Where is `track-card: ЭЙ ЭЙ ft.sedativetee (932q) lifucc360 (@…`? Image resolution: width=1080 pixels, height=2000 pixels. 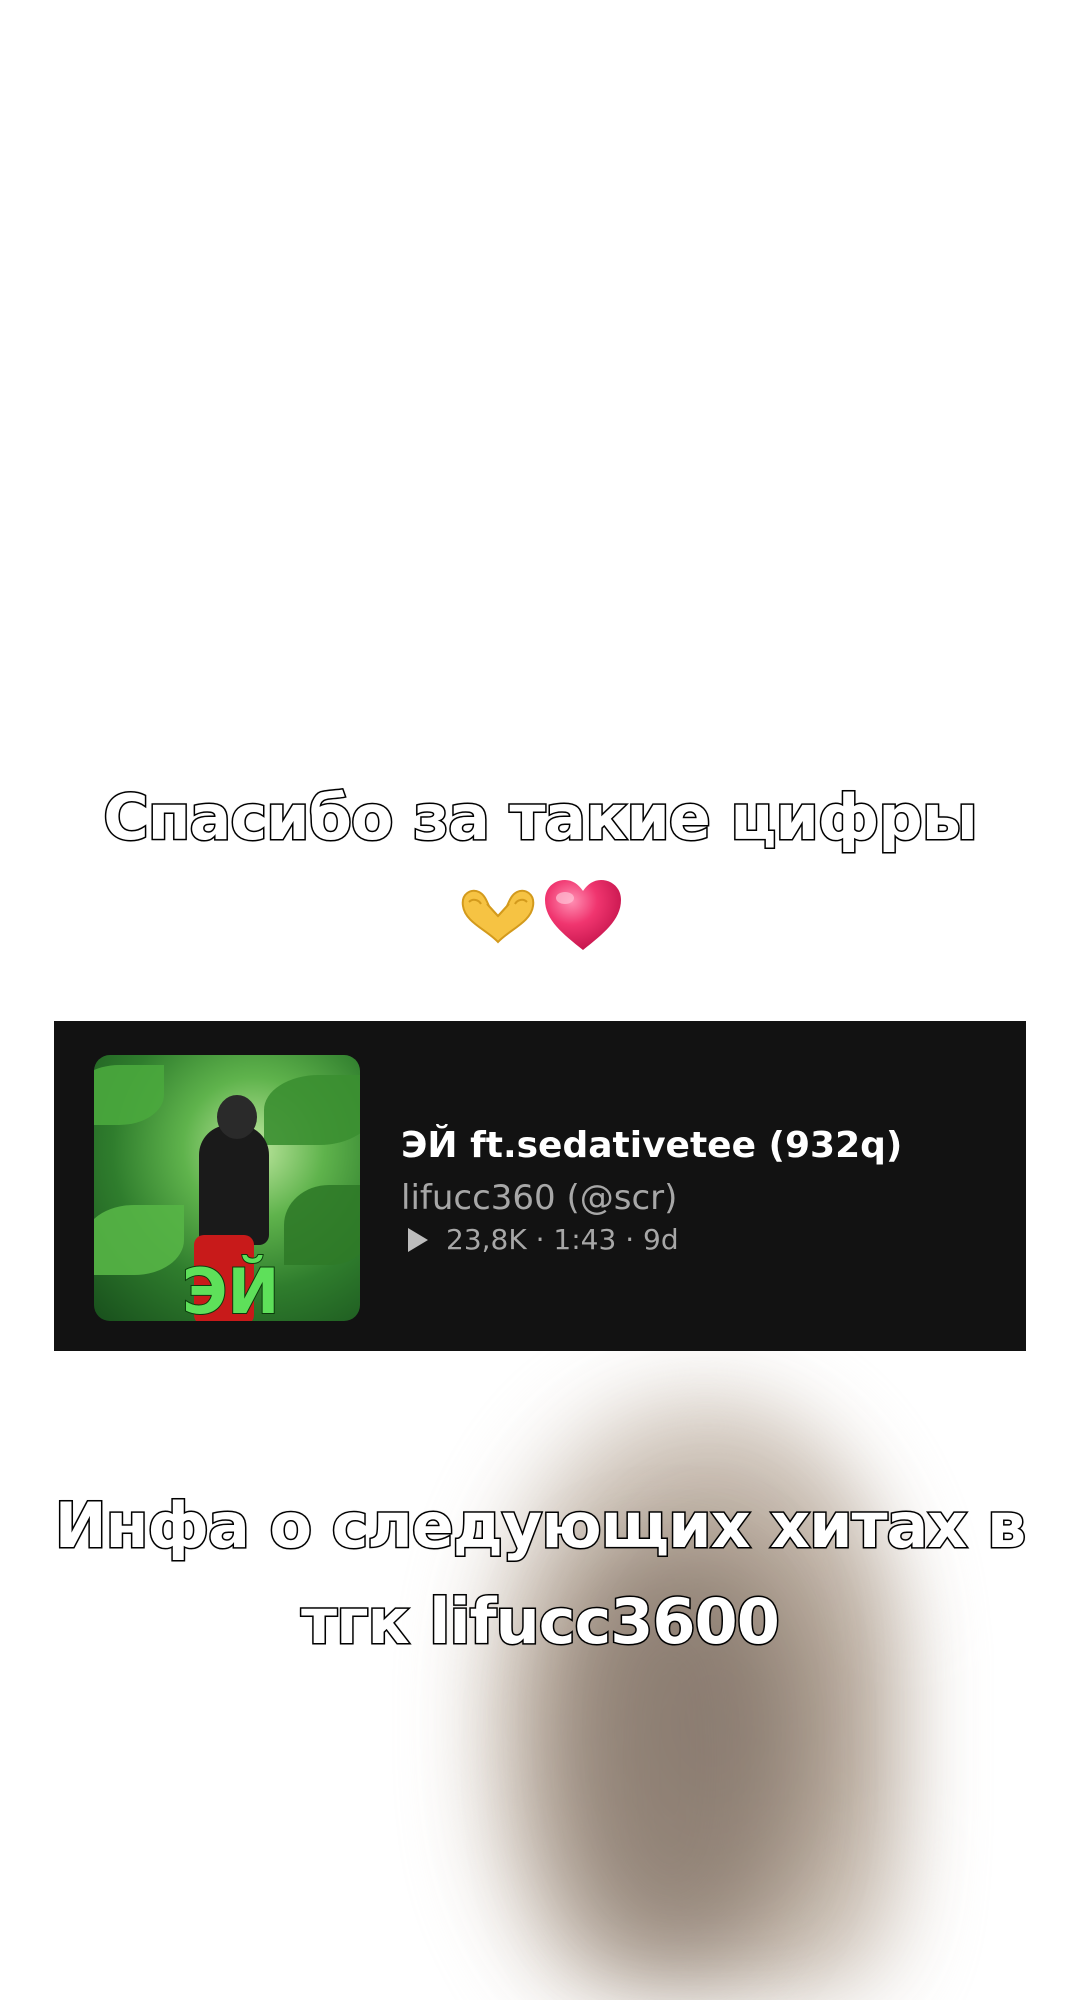 track-card: ЭЙ ЭЙ ft.sedativetee (932q) lifucc360 (@… is located at coordinates (540, 1186).